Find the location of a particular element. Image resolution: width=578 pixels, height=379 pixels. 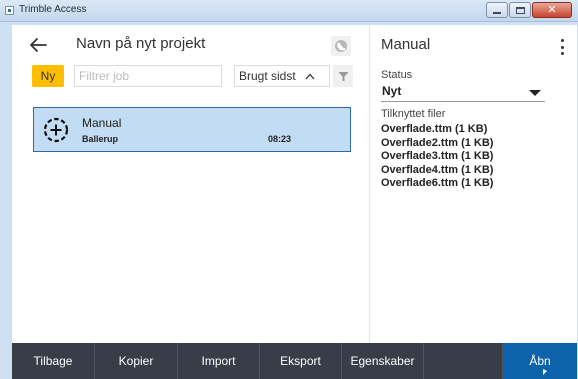

open-button: Åbn is located at coordinates (540, 361).